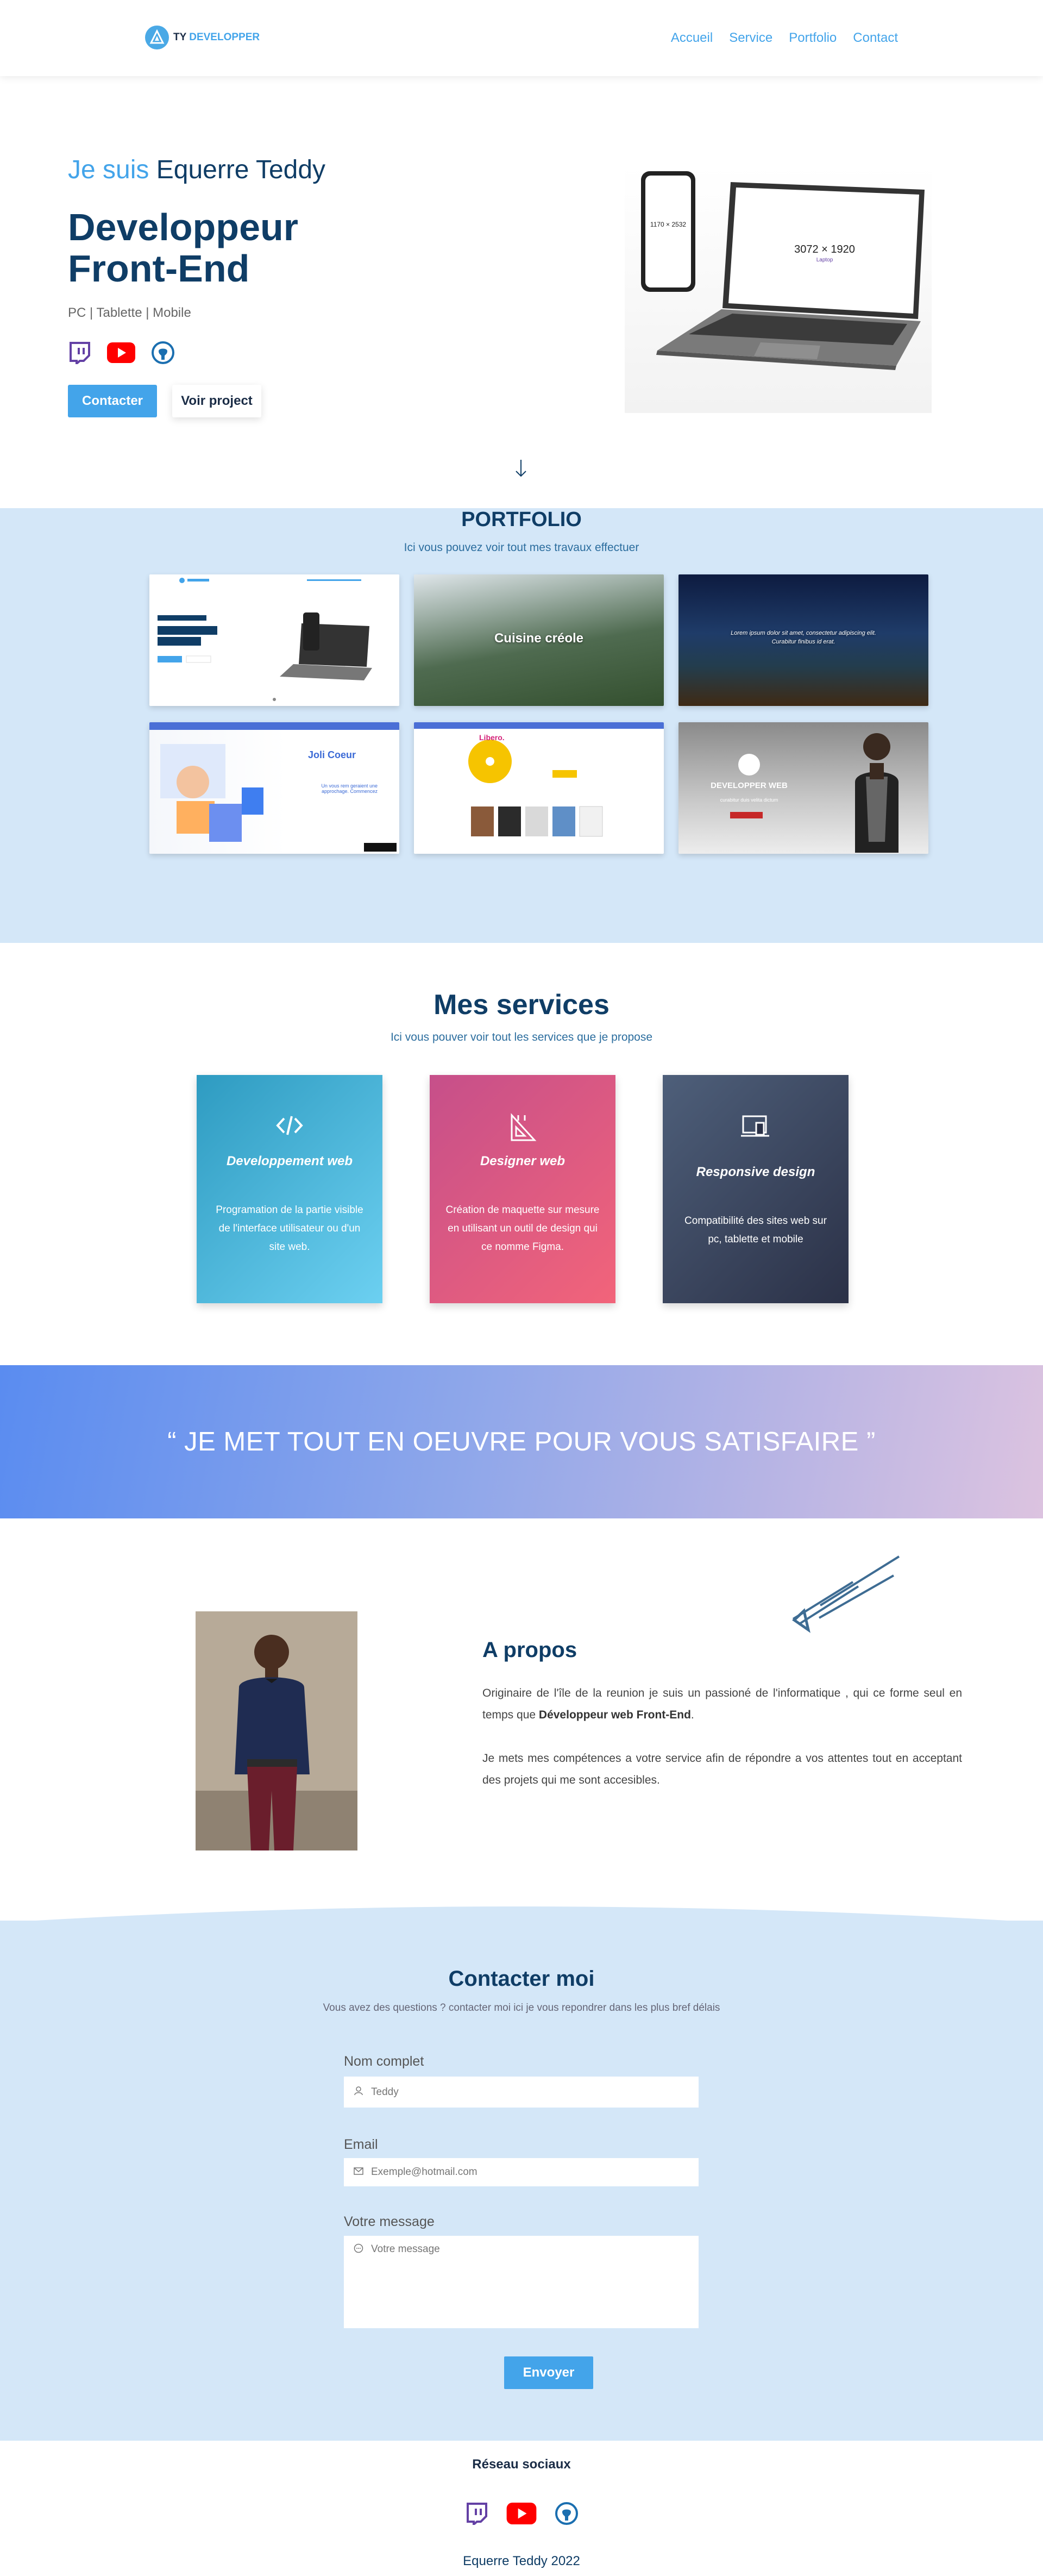 Image resolution: width=1043 pixels, height=2576 pixels. I want to click on phone-resolution: 1170 × 2532, so click(668, 224).